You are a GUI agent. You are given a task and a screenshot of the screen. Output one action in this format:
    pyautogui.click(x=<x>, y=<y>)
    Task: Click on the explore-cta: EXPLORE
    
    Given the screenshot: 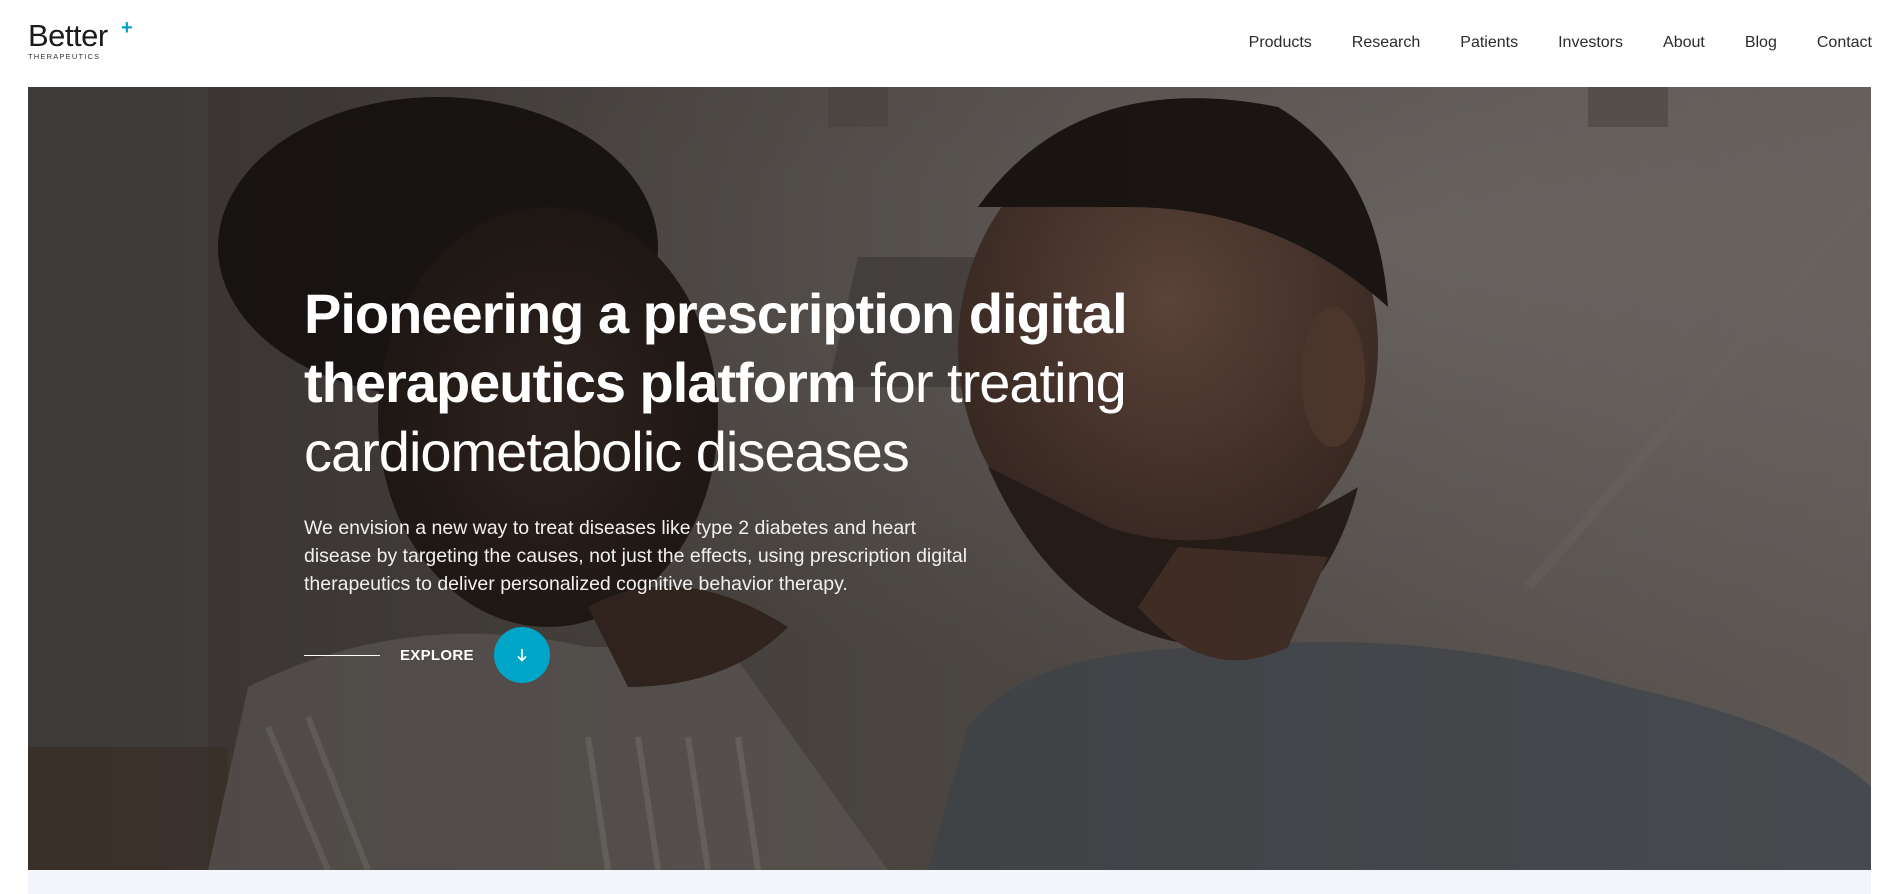 What is the action you would take?
    pyautogui.click(x=427, y=655)
    